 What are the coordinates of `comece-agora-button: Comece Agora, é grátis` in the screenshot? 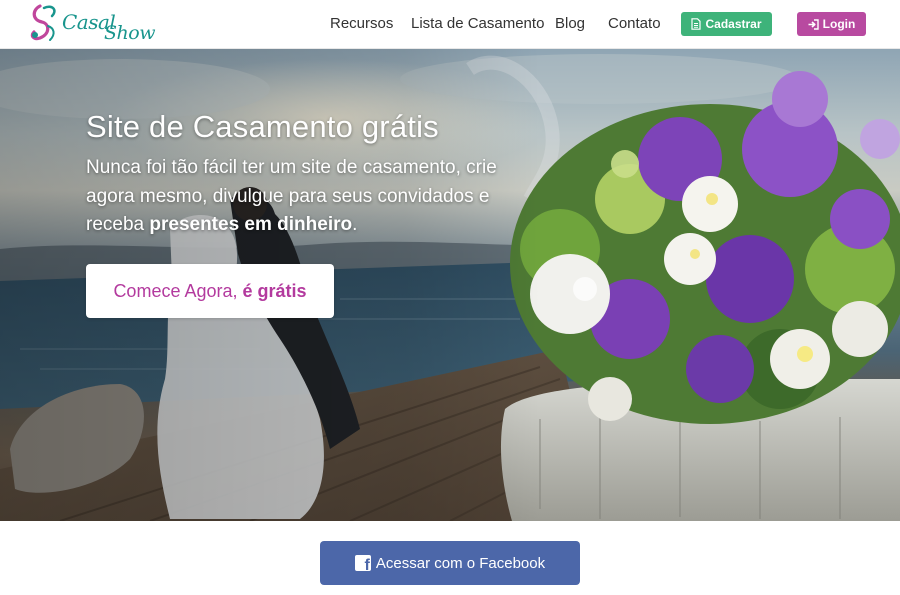 It's located at (210, 291).